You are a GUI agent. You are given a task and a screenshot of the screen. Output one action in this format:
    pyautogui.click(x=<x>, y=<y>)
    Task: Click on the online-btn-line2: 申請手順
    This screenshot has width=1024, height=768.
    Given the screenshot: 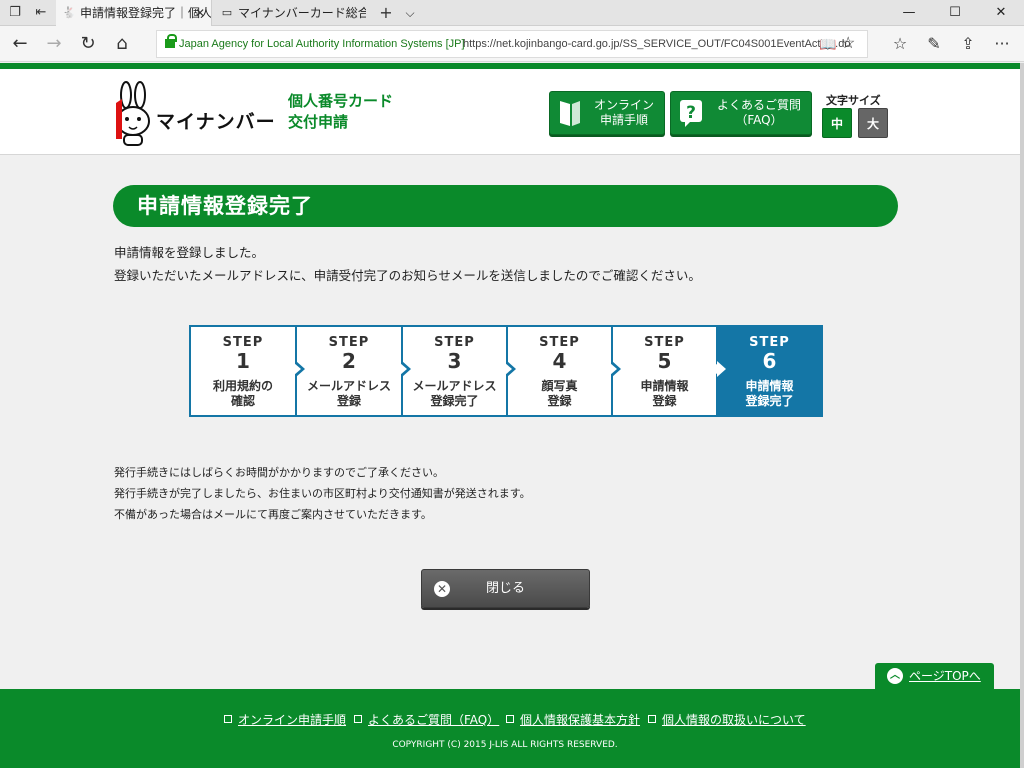 What is the action you would take?
    pyautogui.click(x=623, y=120)
    